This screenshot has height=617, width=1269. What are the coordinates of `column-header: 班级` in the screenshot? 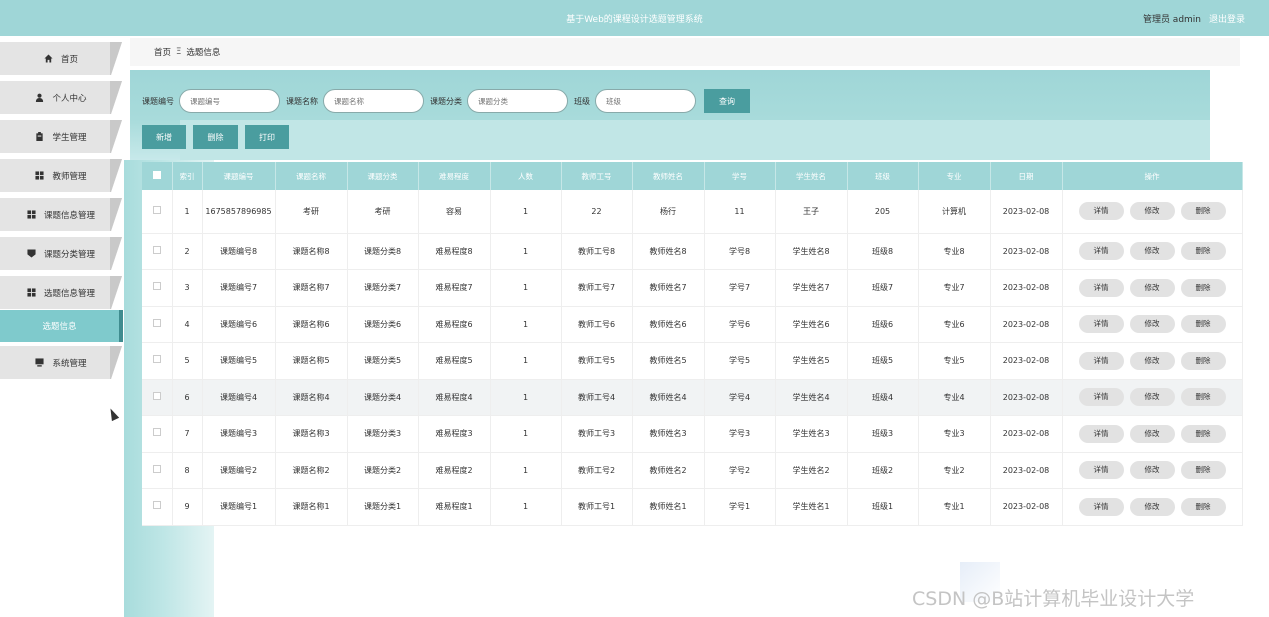 It's located at (883, 176).